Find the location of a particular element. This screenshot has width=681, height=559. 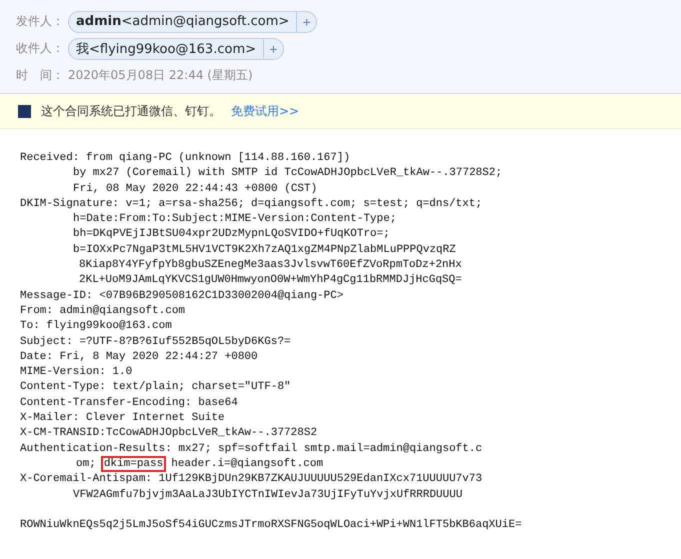

header-text: header.i=@qiangsoft.com is located at coordinates (247, 464).